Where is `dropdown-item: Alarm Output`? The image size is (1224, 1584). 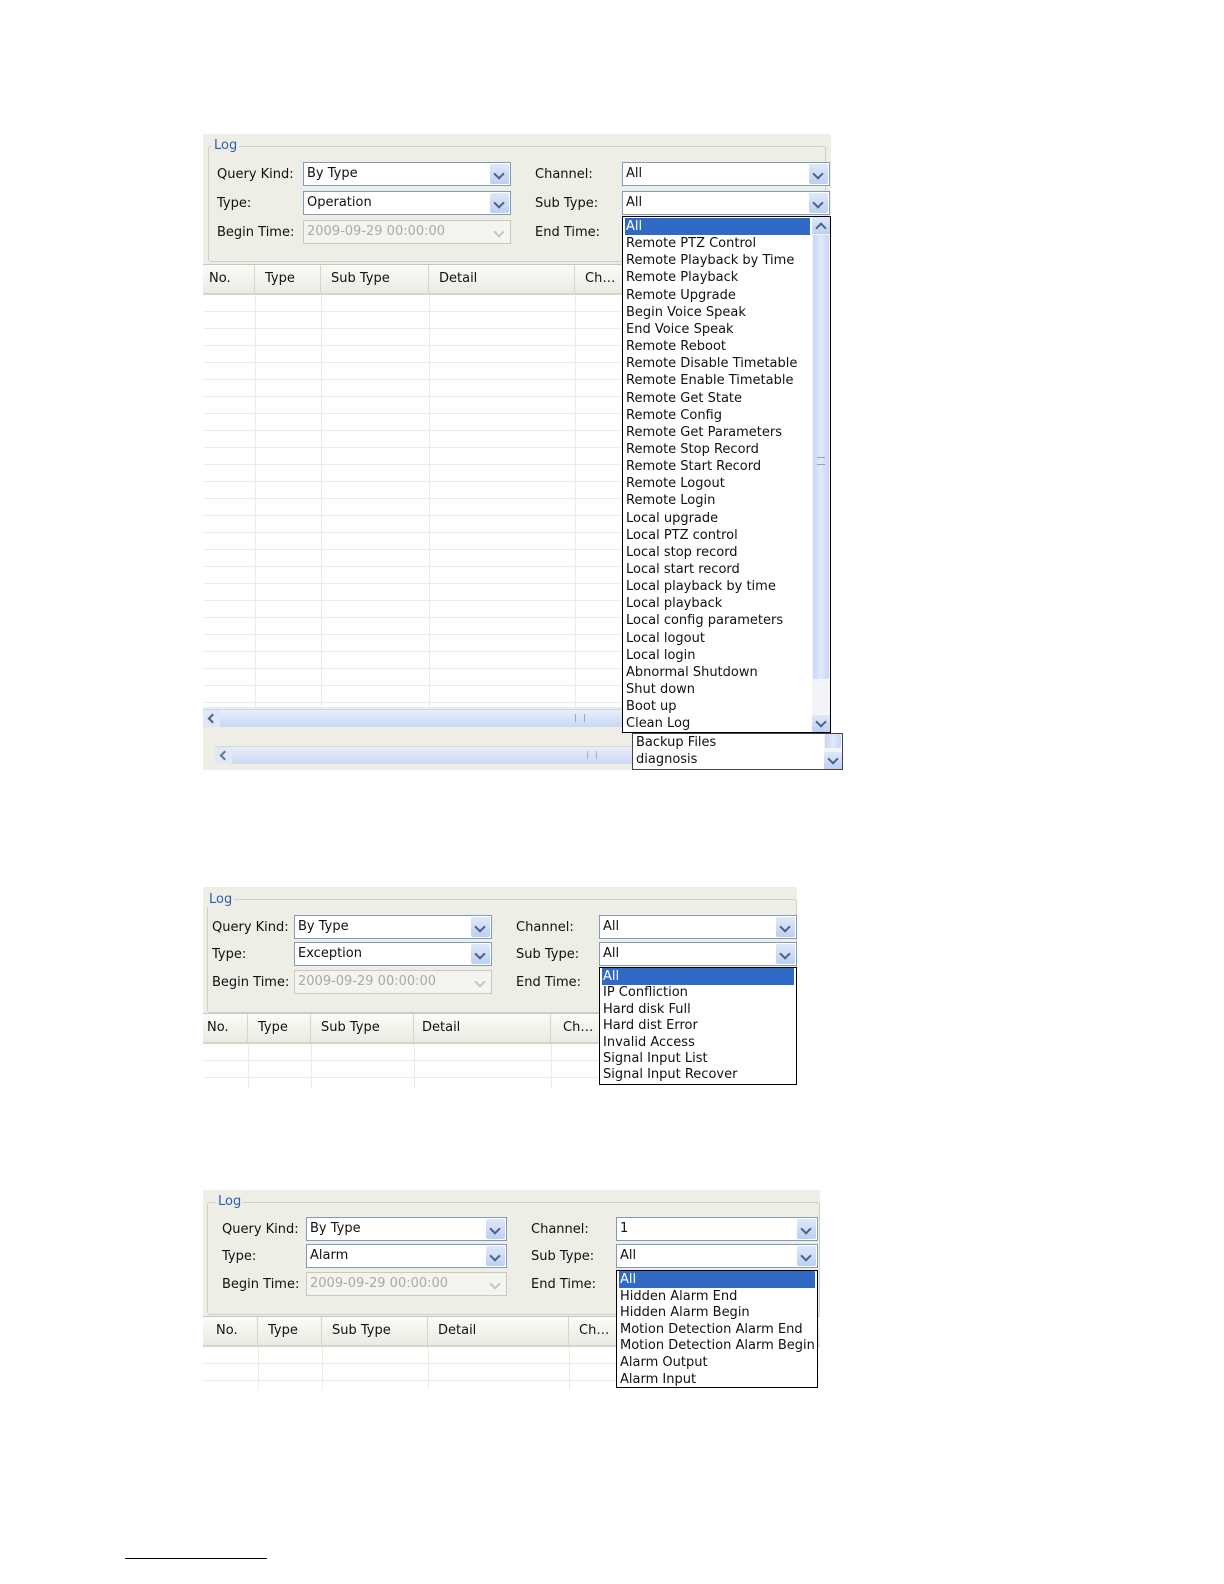 dropdown-item: Alarm Output is located at coordinates (663, 1362).